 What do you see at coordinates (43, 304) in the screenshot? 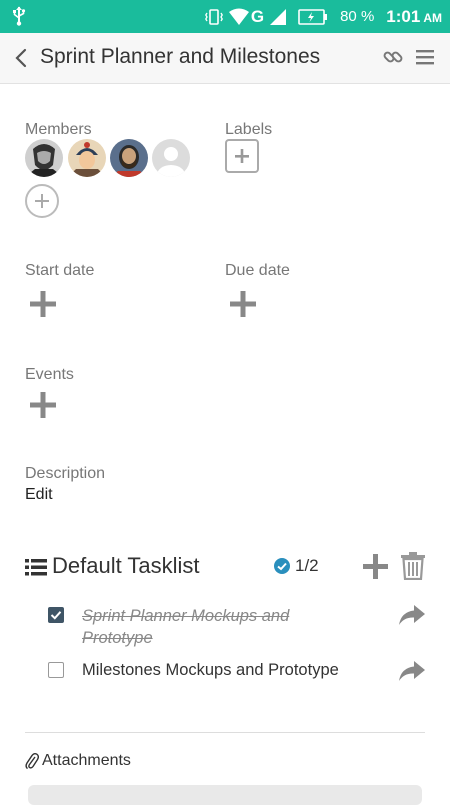
I see `add-start-date-icon` at bounding box center [43, 304].